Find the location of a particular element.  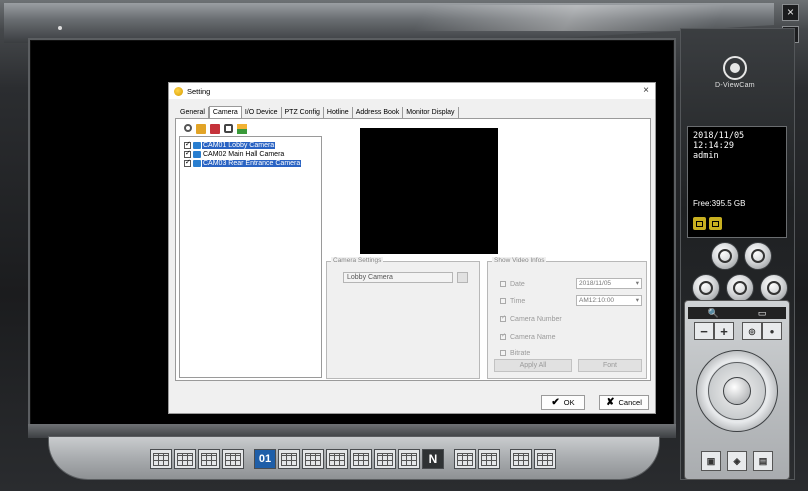

alarm-button is located at coordinates (740, 288).